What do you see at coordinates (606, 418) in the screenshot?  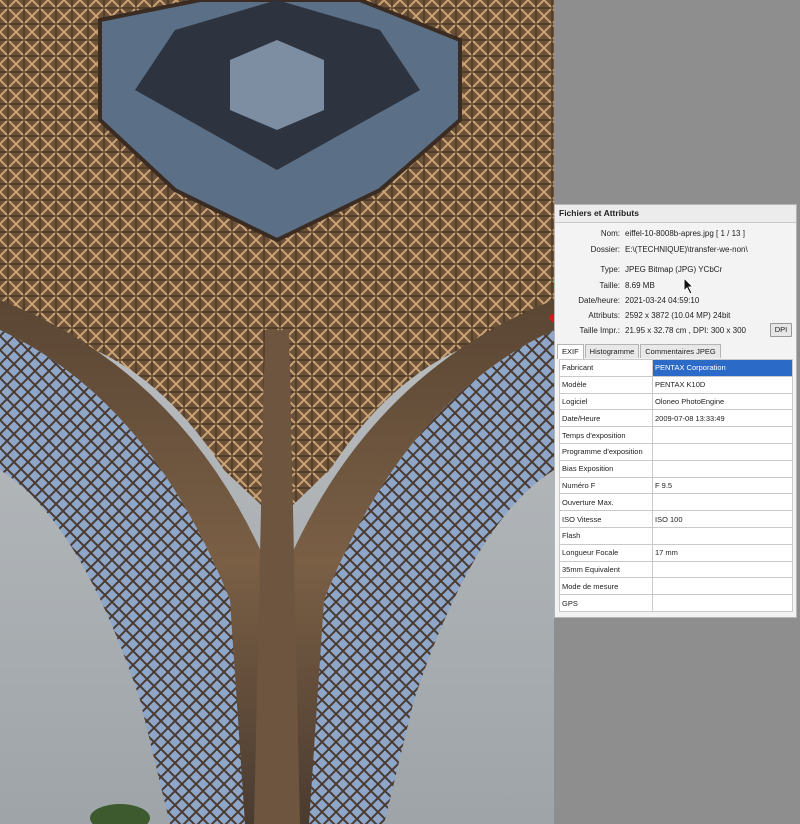 I see `exif-key: Date/Heure` at bounding box center [606, 418].